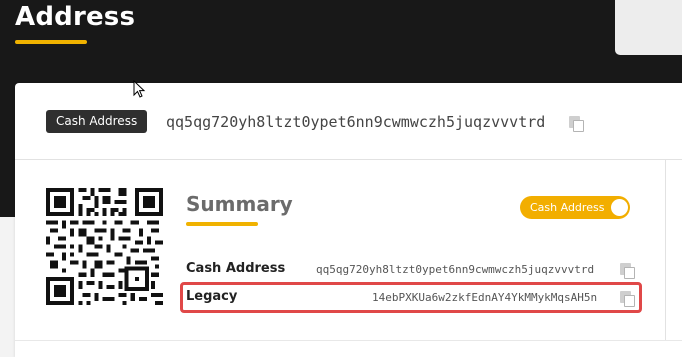 The height and width of the screenshot is (357, 682). Describe the element at coordinates (139, 89) in the screenshot. I see `mouse-cursor-icon` at that location.